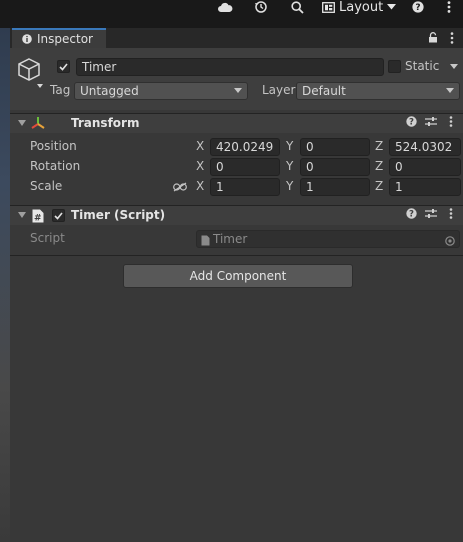 This screenshot has width=463, height=542. I want to click on cloud-icon, so click(225, 7).